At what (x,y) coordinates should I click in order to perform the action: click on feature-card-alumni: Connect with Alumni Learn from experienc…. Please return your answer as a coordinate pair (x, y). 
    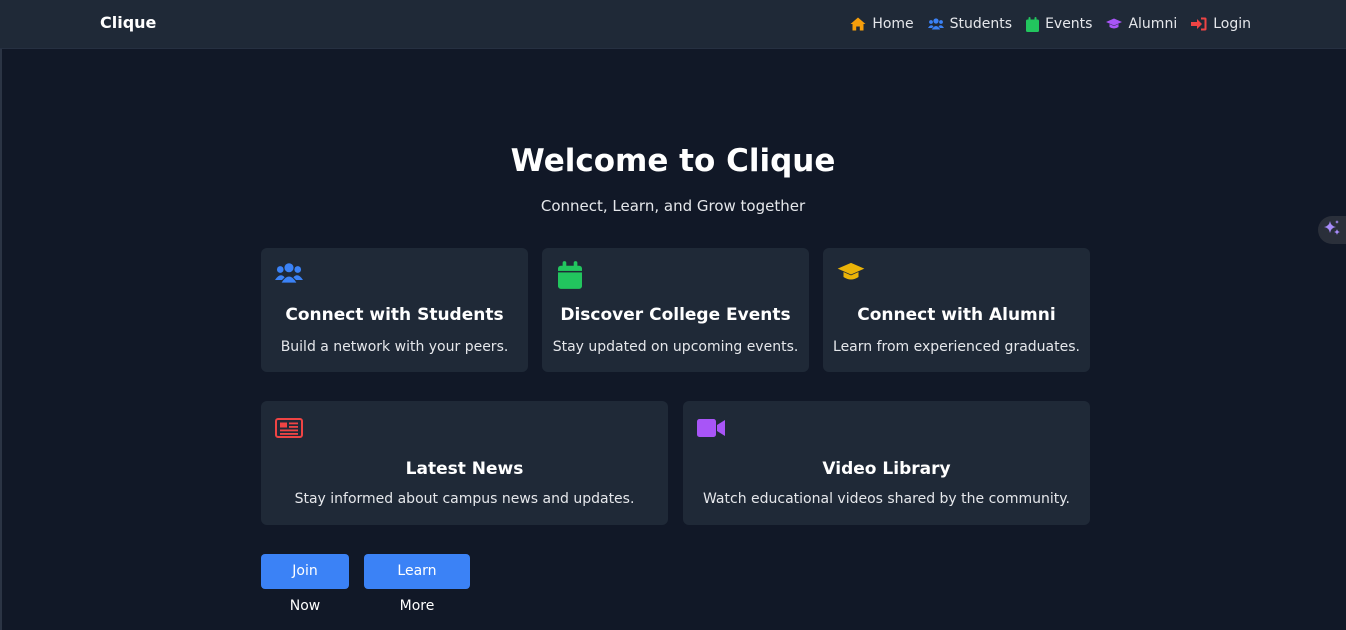
    Looking at the image, I should click on (956, 310).